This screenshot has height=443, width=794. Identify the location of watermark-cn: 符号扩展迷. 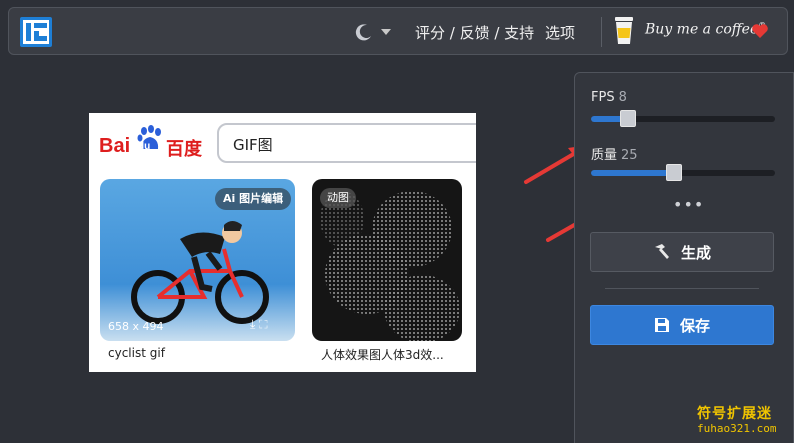
(734, 414).